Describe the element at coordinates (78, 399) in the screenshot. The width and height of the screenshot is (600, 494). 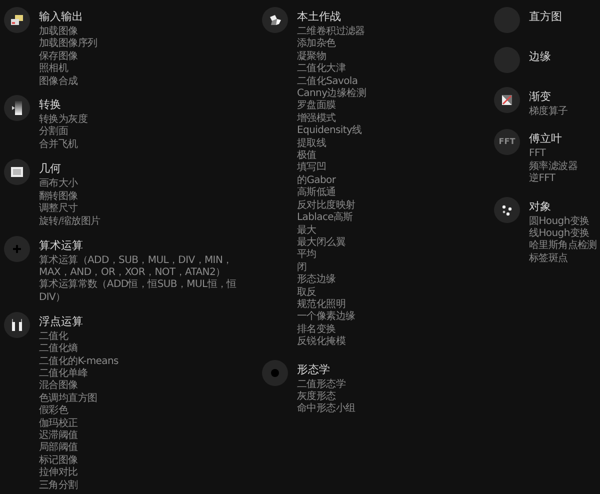
I see `menu-link: 色调均直方图` at that location.